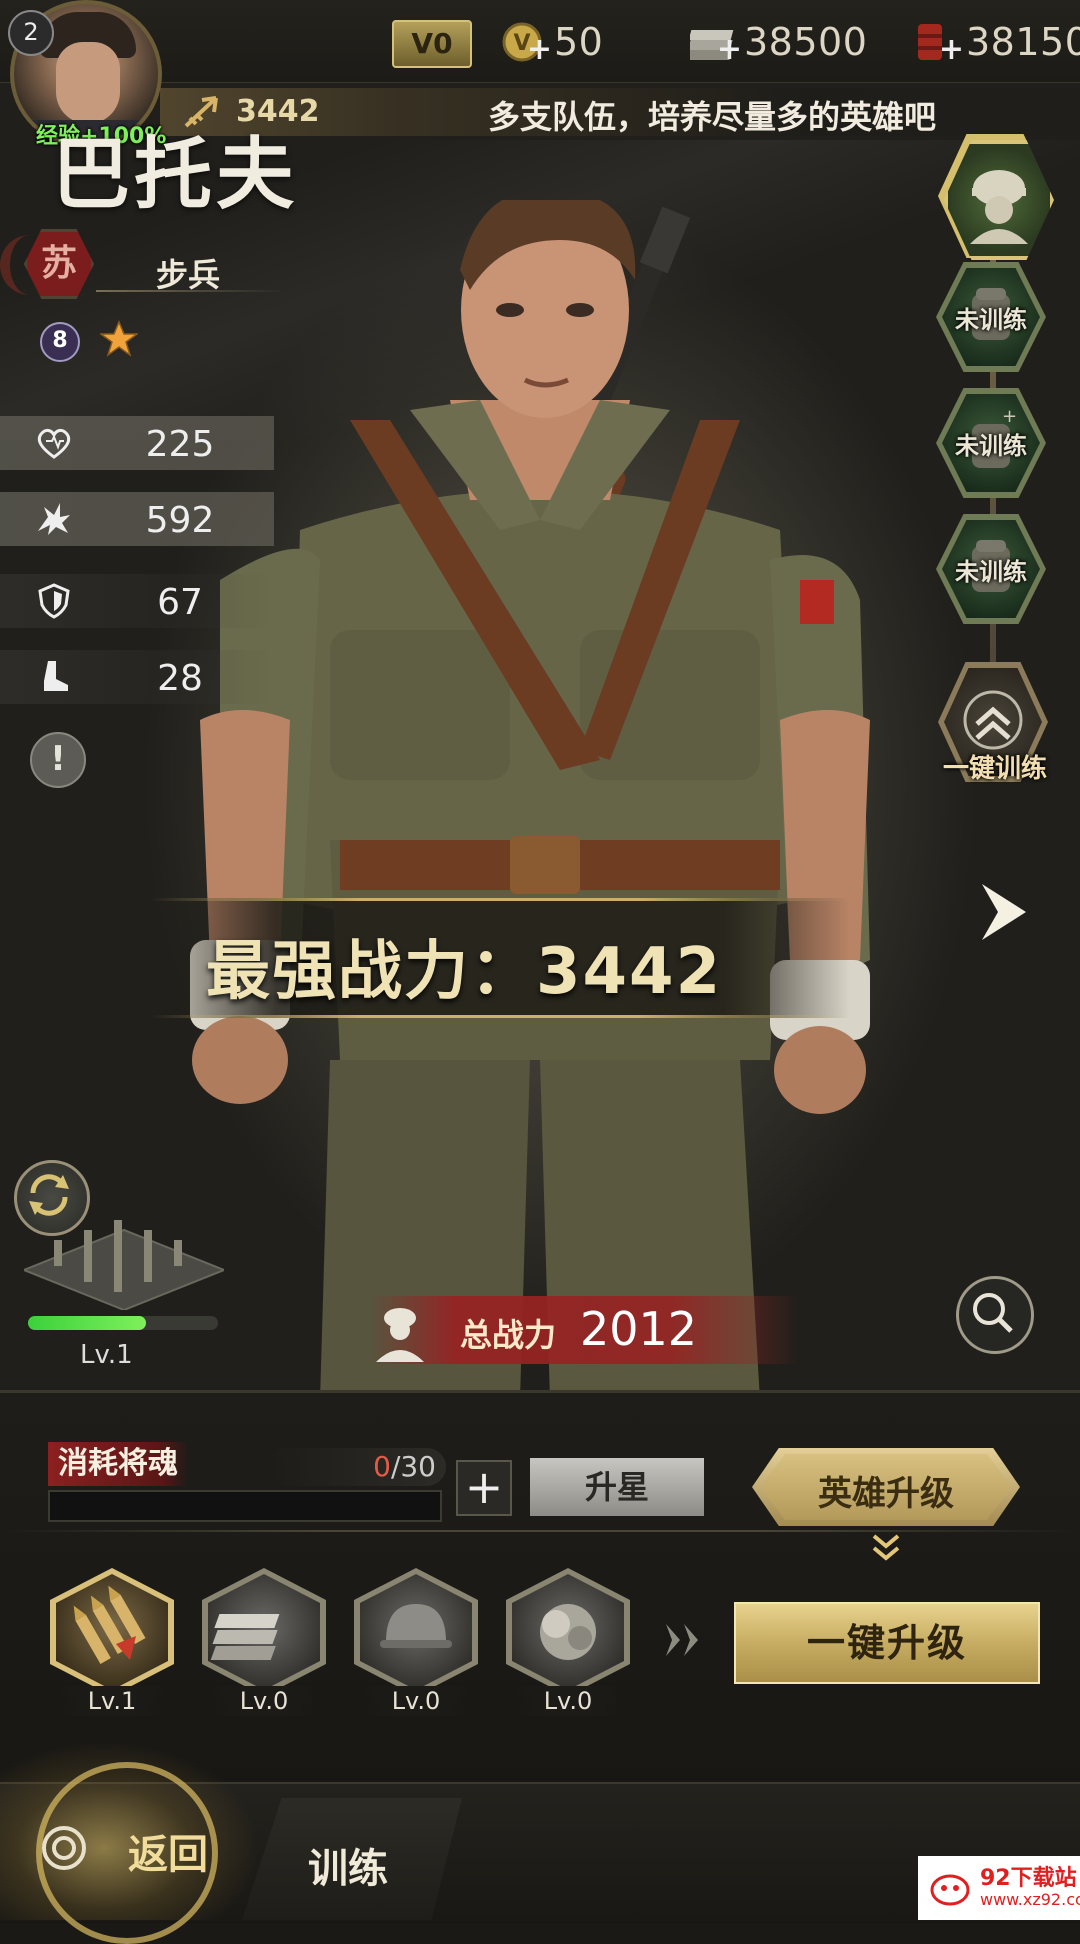  I want to click on resource-fuel: + 38150, so click(996, 42).